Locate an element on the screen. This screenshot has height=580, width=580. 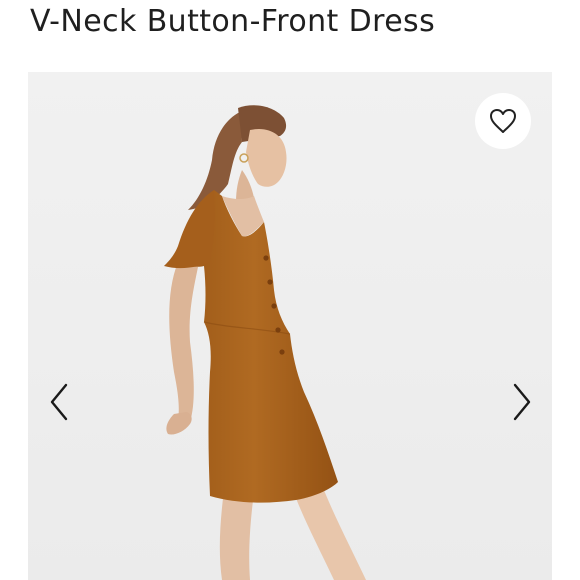
chevron-right-icon is located at coordinates (522, 402).